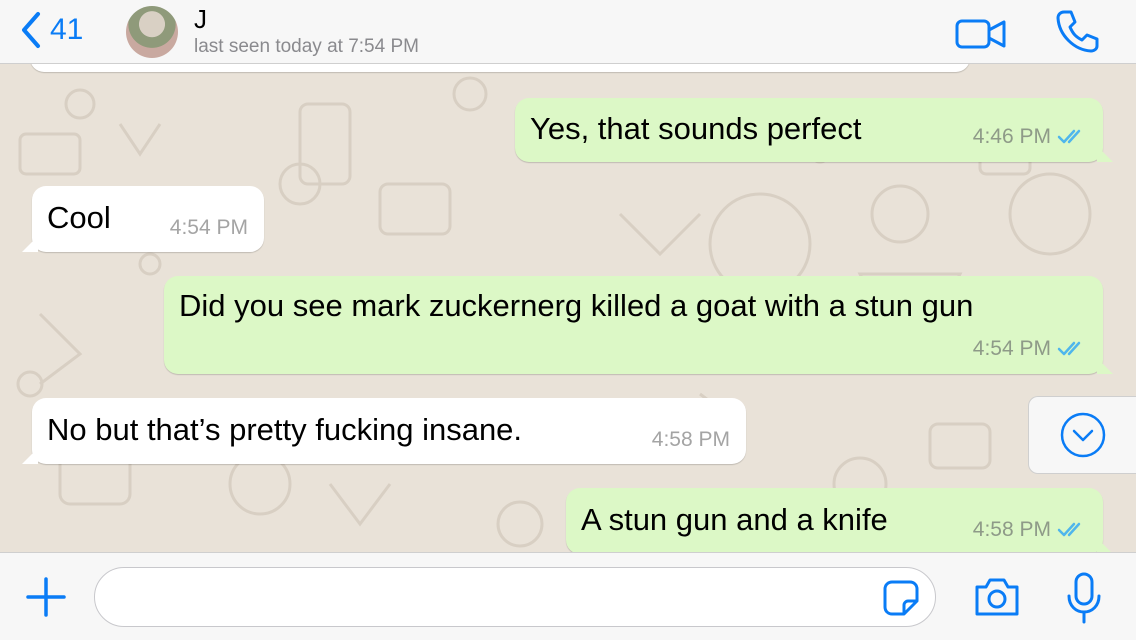 Image resolution: width=1136 pixels, height=640 pixels. Describe the element at coordinates (981, 34) in the screenshot. I see `video-call-icon` at that location.